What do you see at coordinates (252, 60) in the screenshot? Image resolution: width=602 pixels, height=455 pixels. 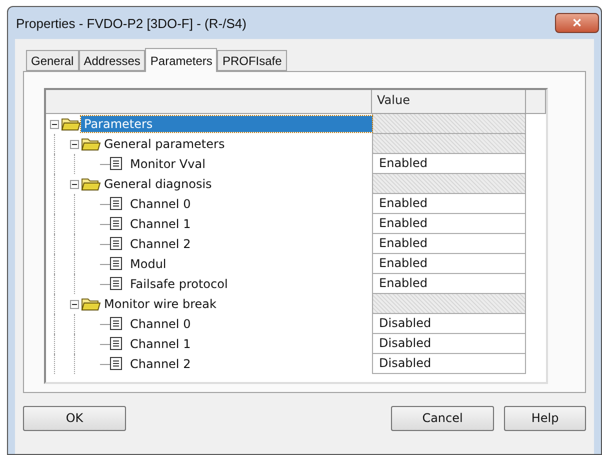 I see `tab: PROFIsafe` at bounding box center [252, 60].